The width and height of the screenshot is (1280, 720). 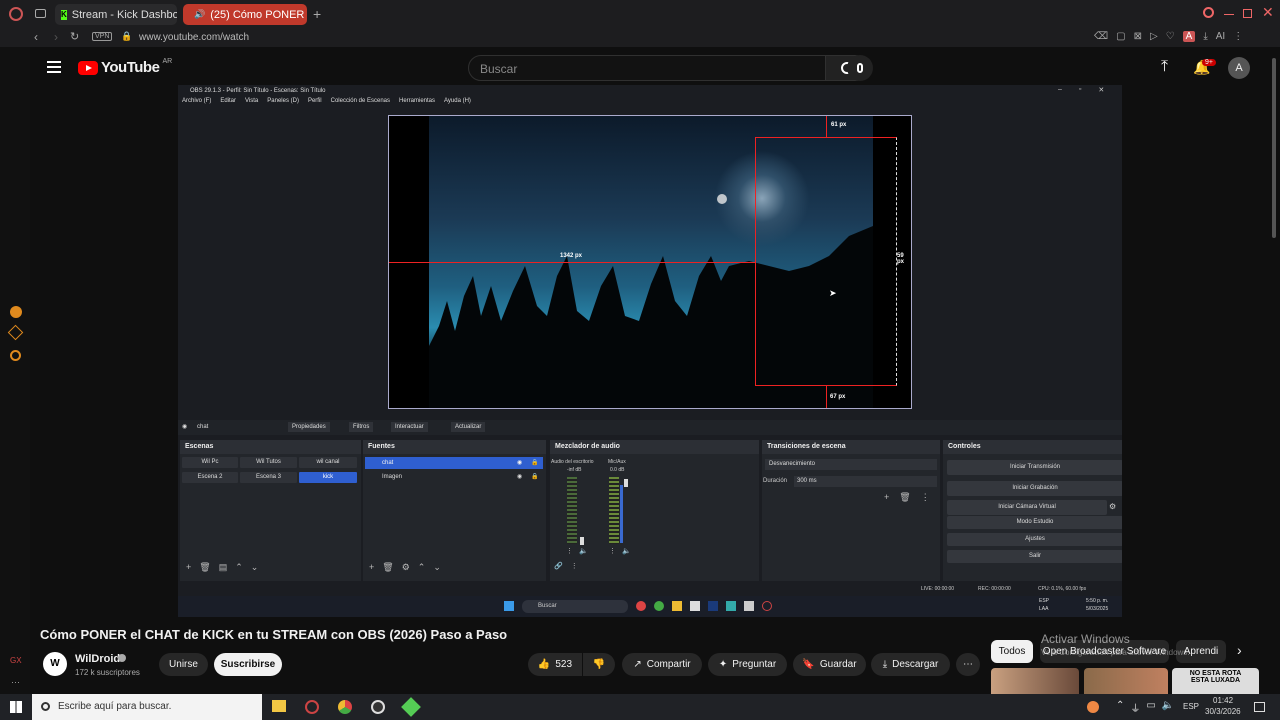 I want to click on exit-button: Salir, so click(x=1034, y=556).